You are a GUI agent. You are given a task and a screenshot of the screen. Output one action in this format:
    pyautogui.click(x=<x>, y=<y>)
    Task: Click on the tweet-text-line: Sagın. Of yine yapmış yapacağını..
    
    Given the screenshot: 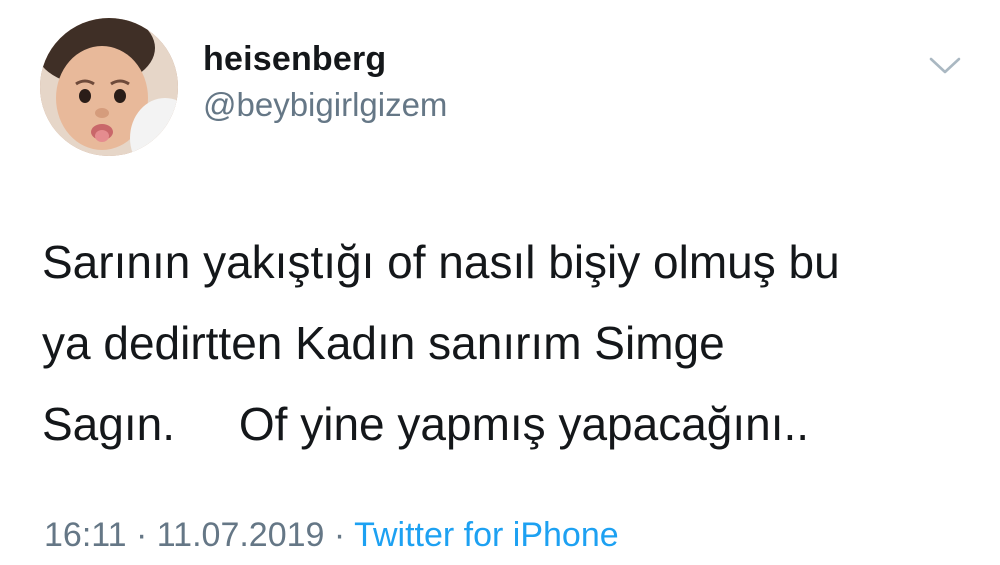 What is the action you would take?
    pyautogui.click(x=426, y=424)
    